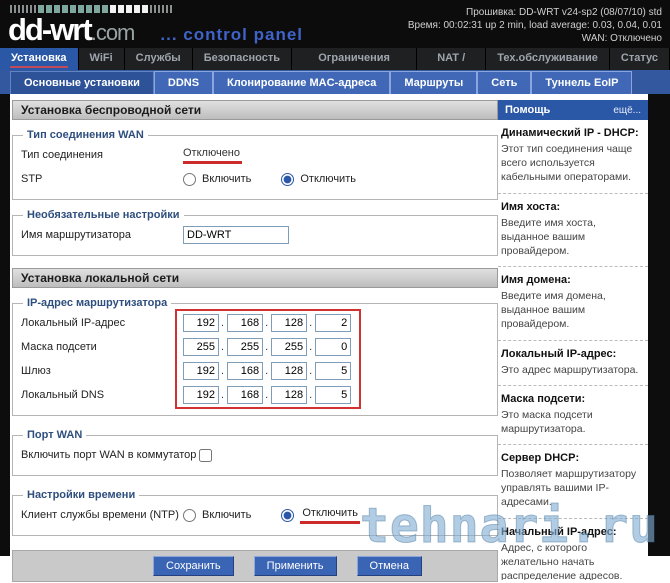 This screenshot has height=583, width=670. I want to click on wan-port-group: Порт WAN Включить порт WAN в коммутатор, so click(255, 452).